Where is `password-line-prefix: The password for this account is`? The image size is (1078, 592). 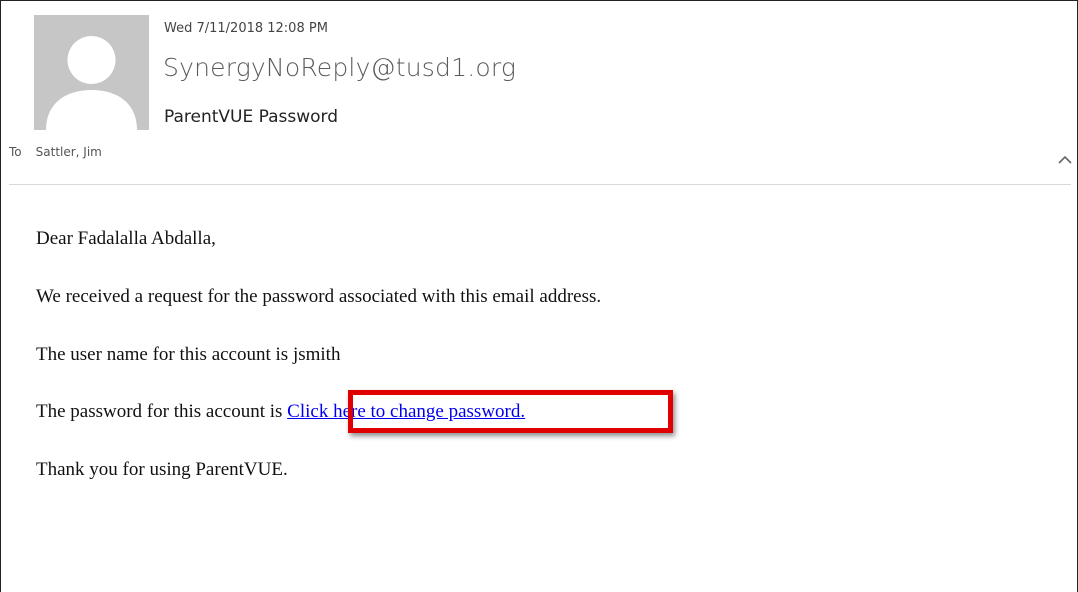 password-line-prefix: The password for this account is is located at coordinates (162, 411).